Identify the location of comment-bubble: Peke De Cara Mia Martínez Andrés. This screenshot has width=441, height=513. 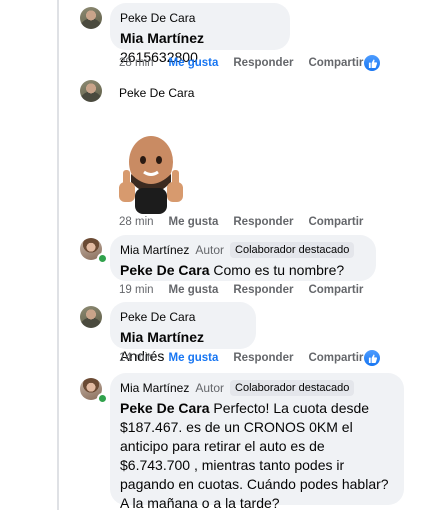
(183, 333).